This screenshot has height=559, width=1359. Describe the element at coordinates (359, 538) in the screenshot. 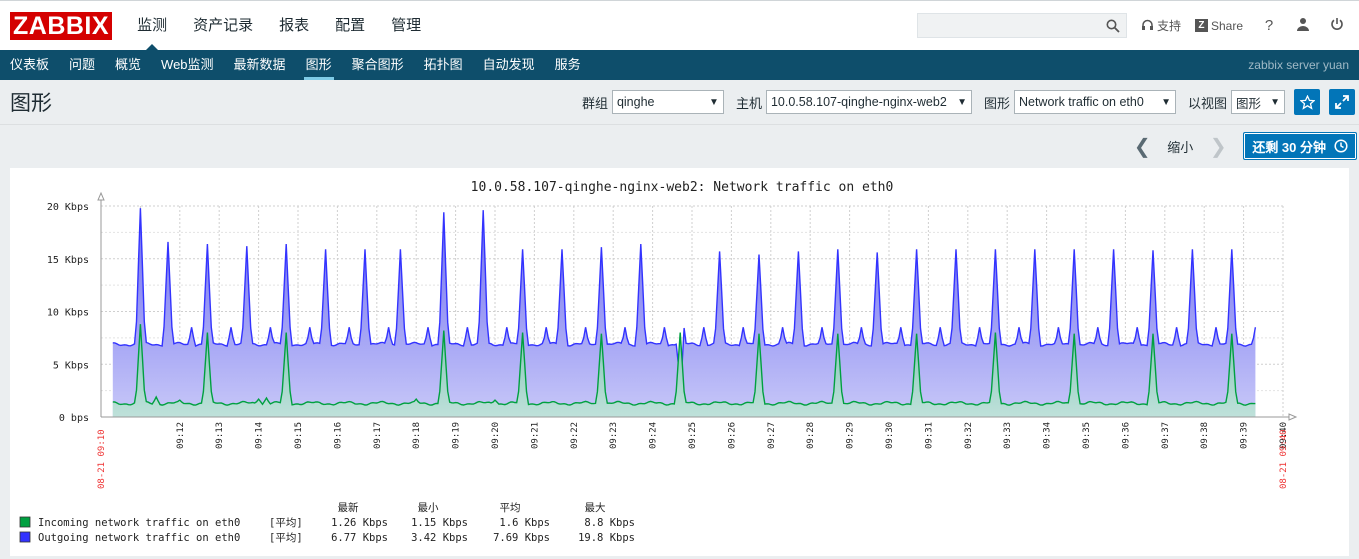

I see `legend-value: 6.77 Kbps` at that location.